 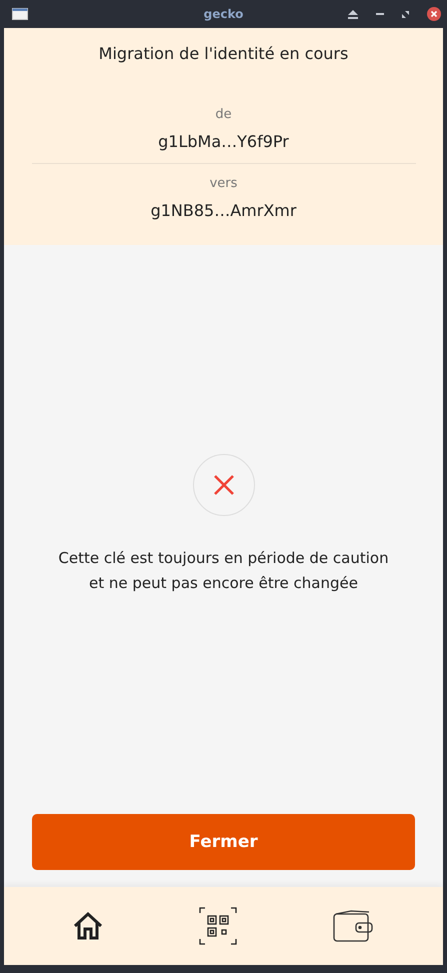 I want to click on window-title: gecko, so click(x=224, y=14).